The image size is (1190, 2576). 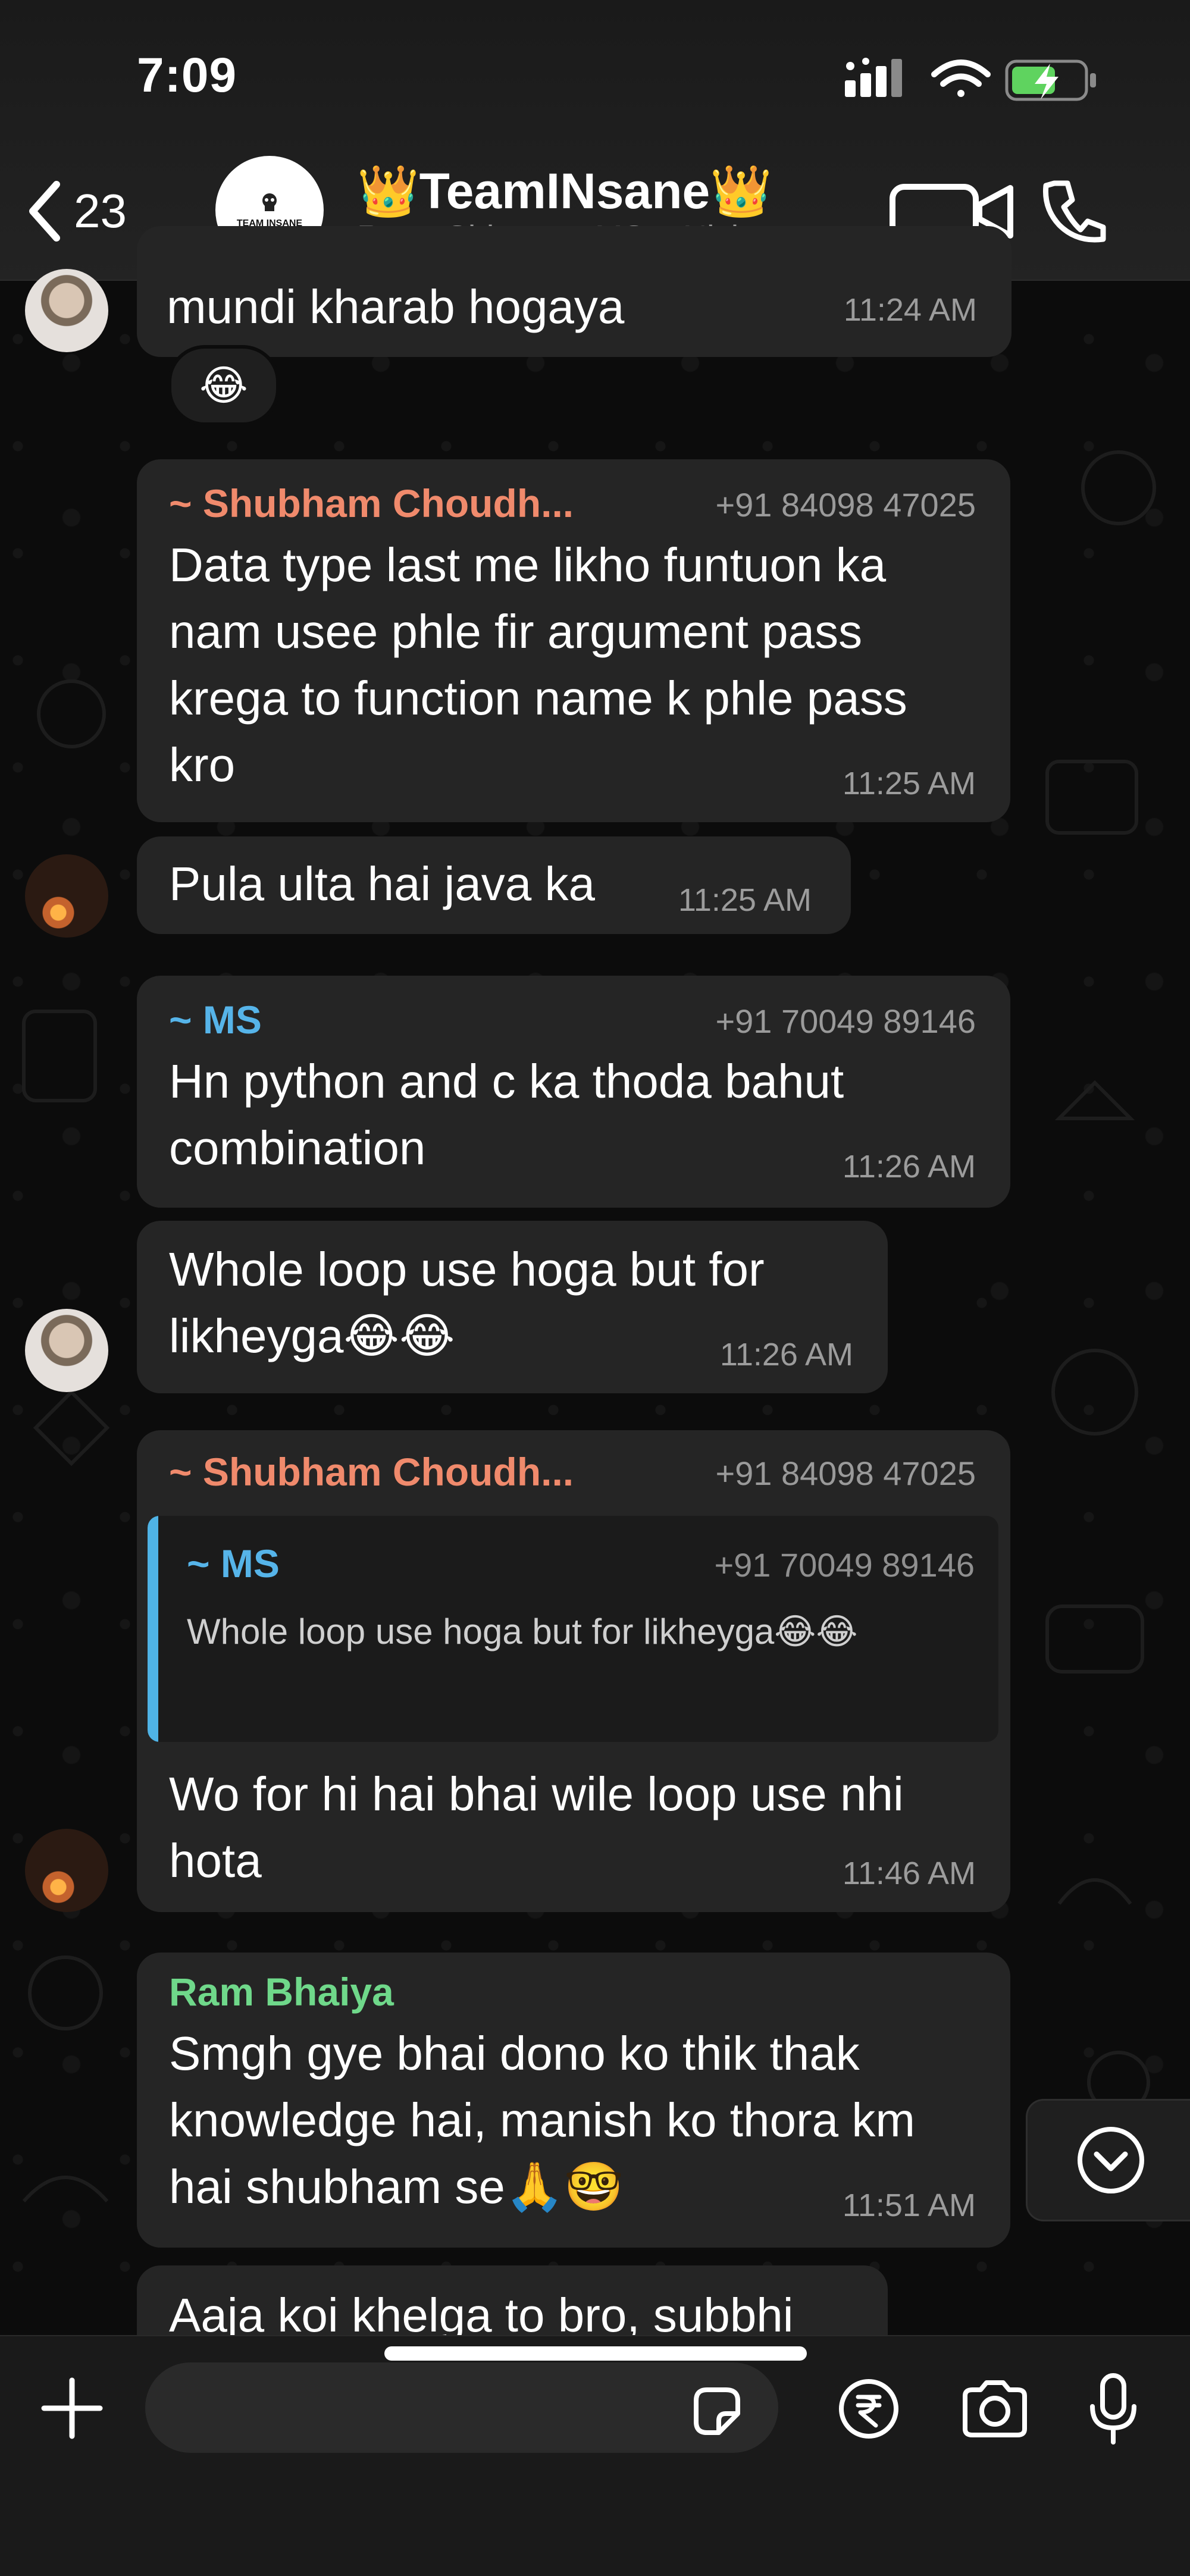 I want to click on chevron-down-circle-icon, so click(x=1111, y=2160).